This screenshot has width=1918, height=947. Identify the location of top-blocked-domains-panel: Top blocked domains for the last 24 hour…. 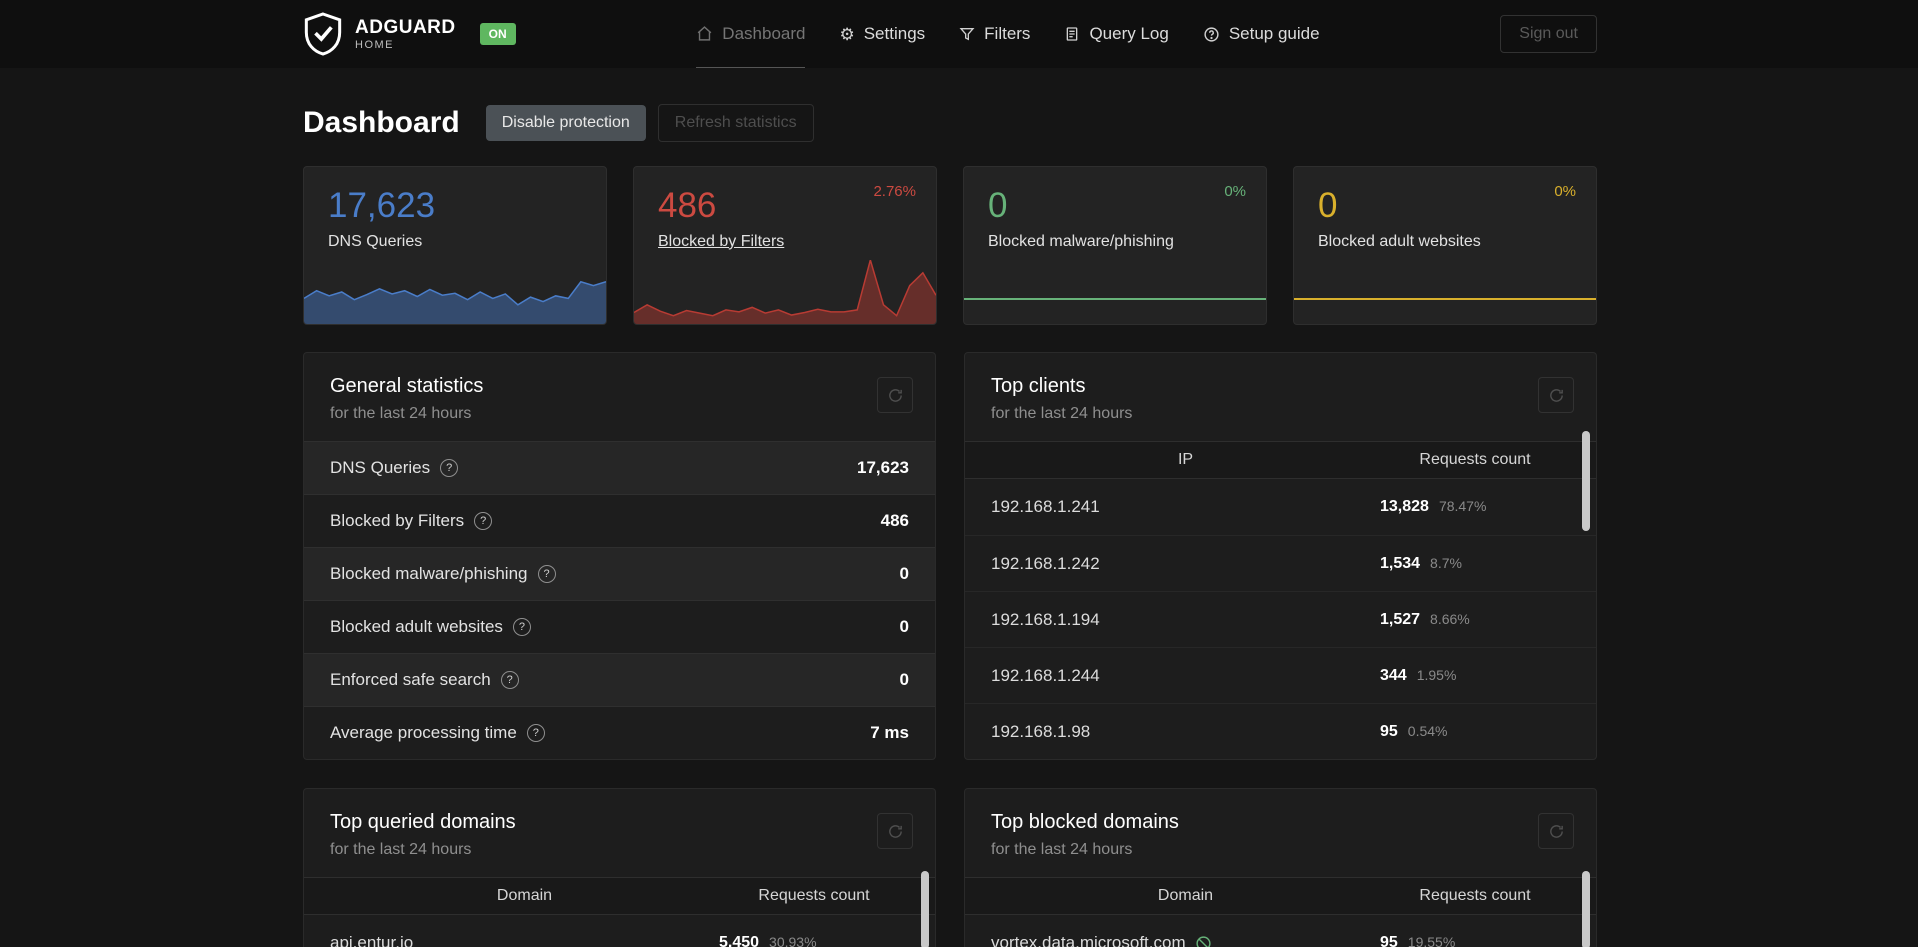
(1280, 867).